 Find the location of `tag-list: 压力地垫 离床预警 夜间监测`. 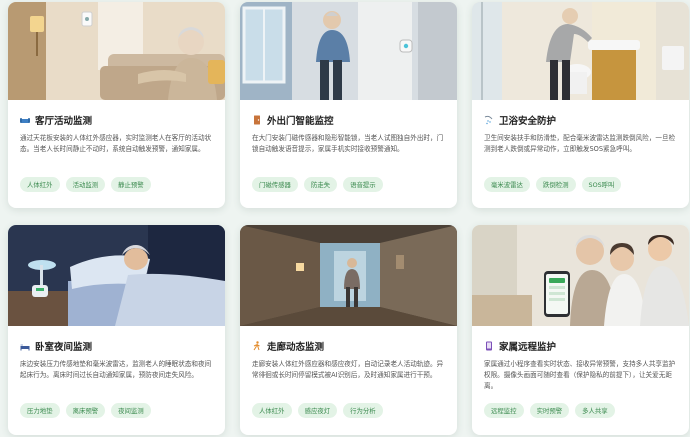

tag-list: 压力地垫 离床预警 夜间监测 is located at coordinates (116, 410).